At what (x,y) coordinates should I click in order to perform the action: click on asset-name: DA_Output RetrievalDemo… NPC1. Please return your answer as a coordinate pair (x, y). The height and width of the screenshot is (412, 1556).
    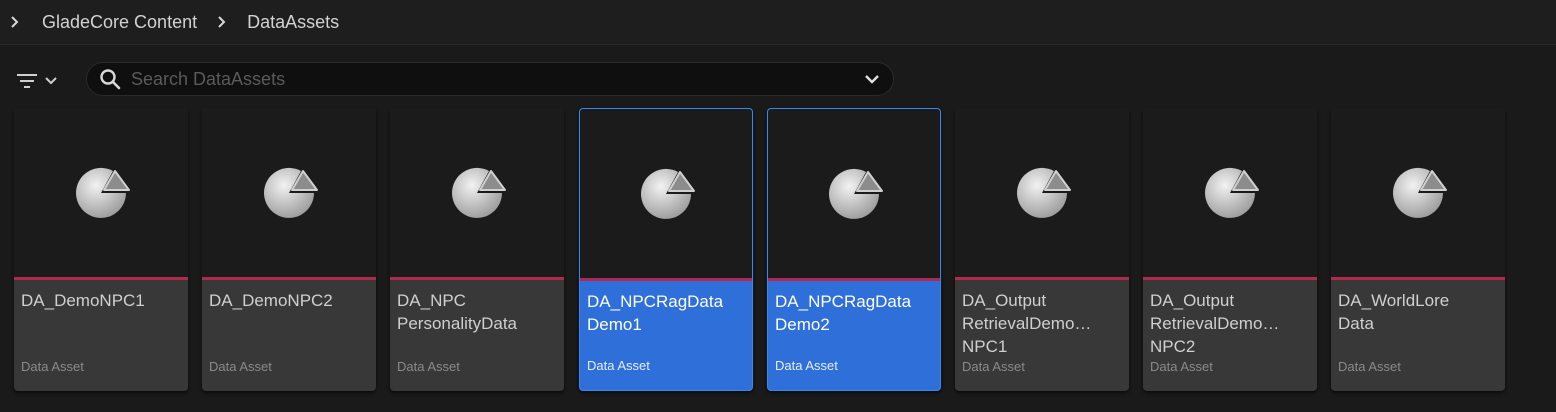
    Looking at the image, I should click on (1027, 323).